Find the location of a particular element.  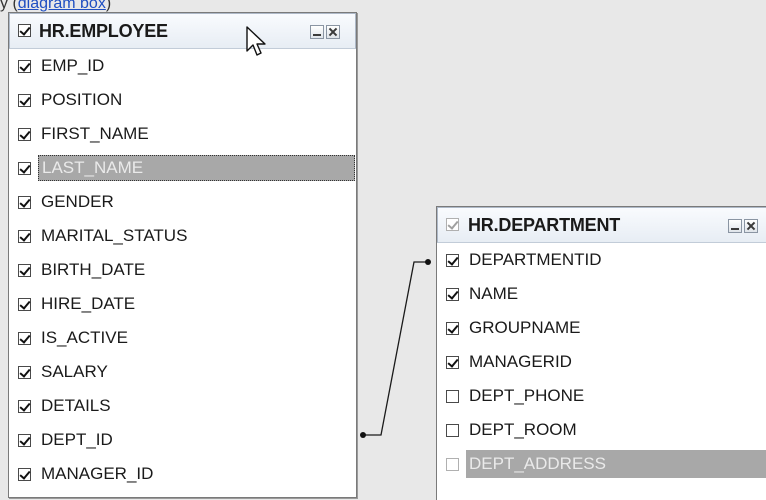

field-name: EMP_ID is located at coordinates (72, 66).